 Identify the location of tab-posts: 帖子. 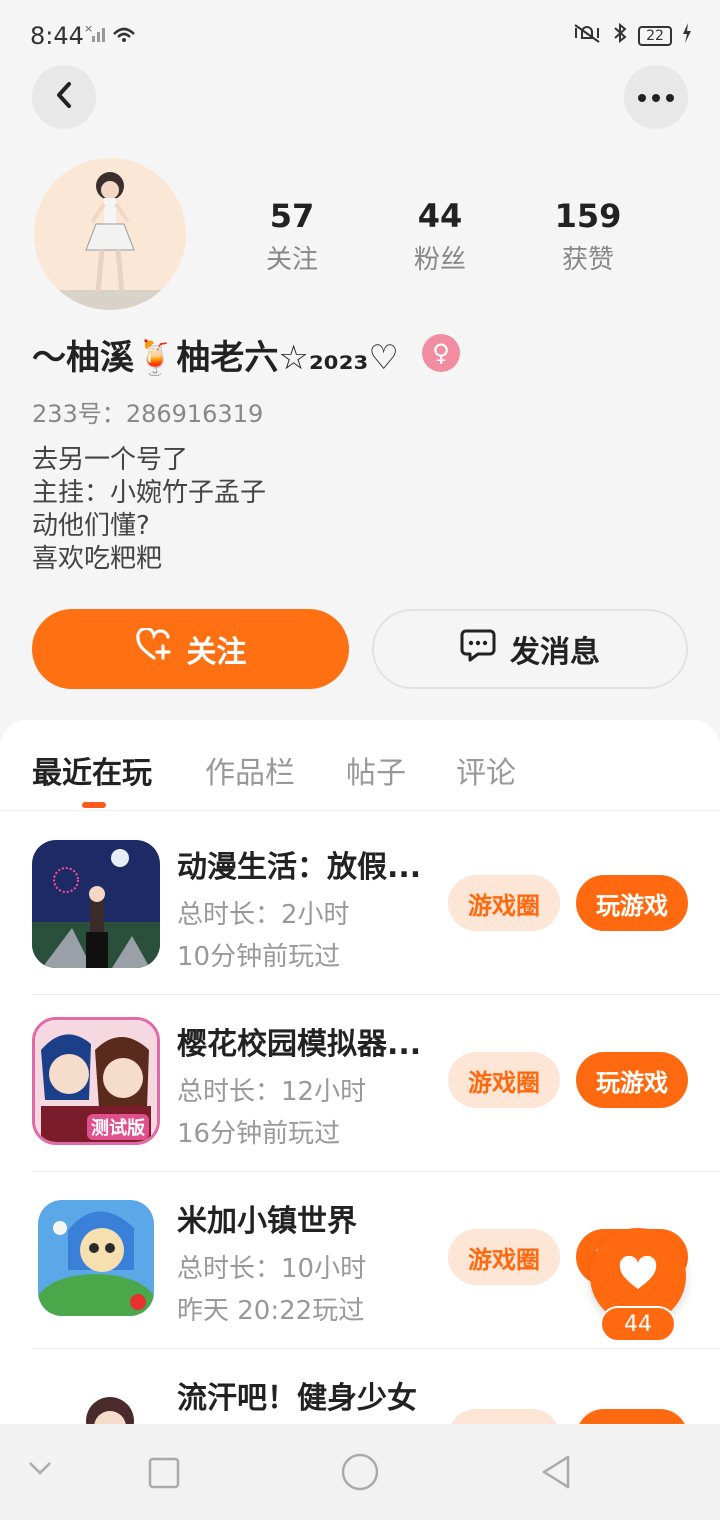
(376, 770).